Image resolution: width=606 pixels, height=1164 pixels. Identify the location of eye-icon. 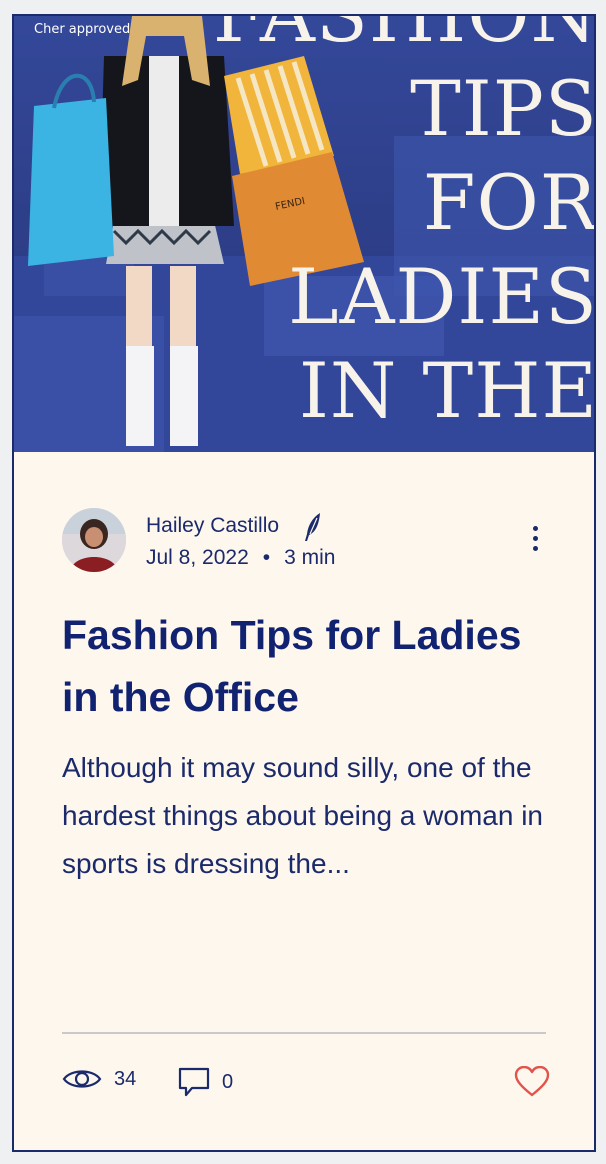
(82, 1079).